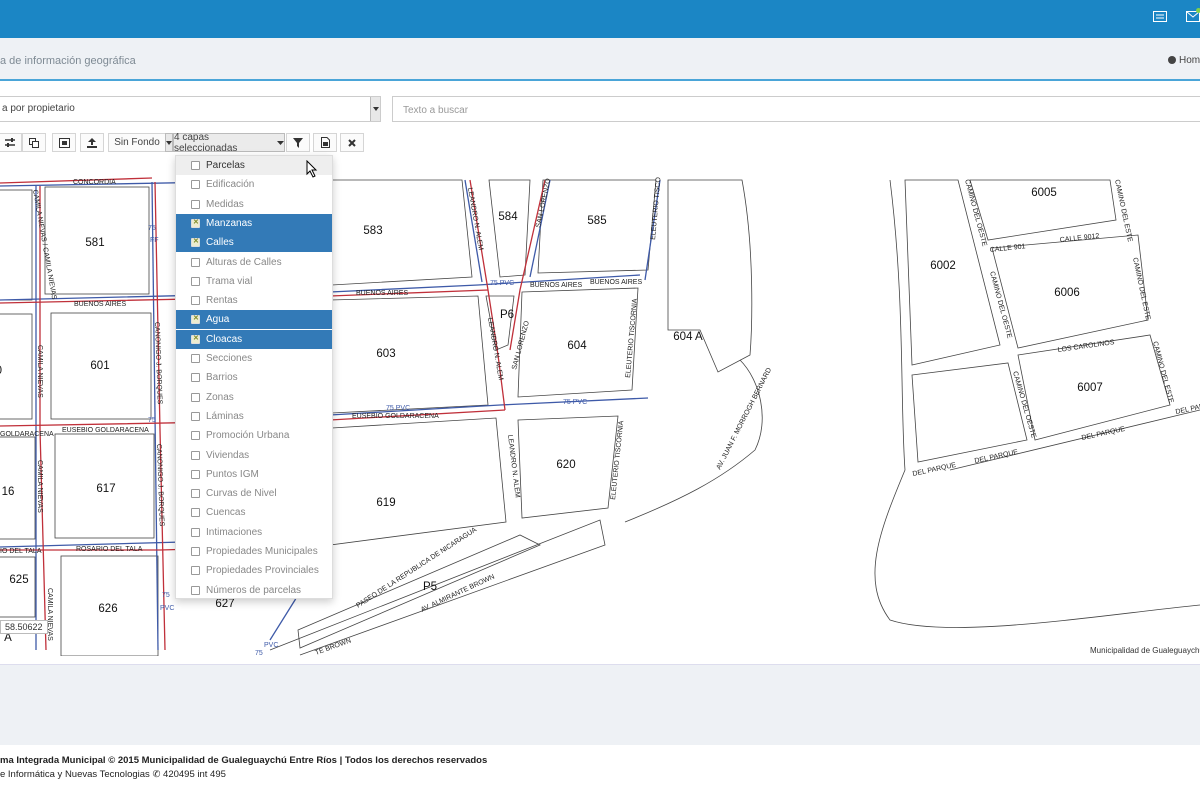  Describe the element at coordinates (325, 142) in the screenshot. I see `export-button` at that location.